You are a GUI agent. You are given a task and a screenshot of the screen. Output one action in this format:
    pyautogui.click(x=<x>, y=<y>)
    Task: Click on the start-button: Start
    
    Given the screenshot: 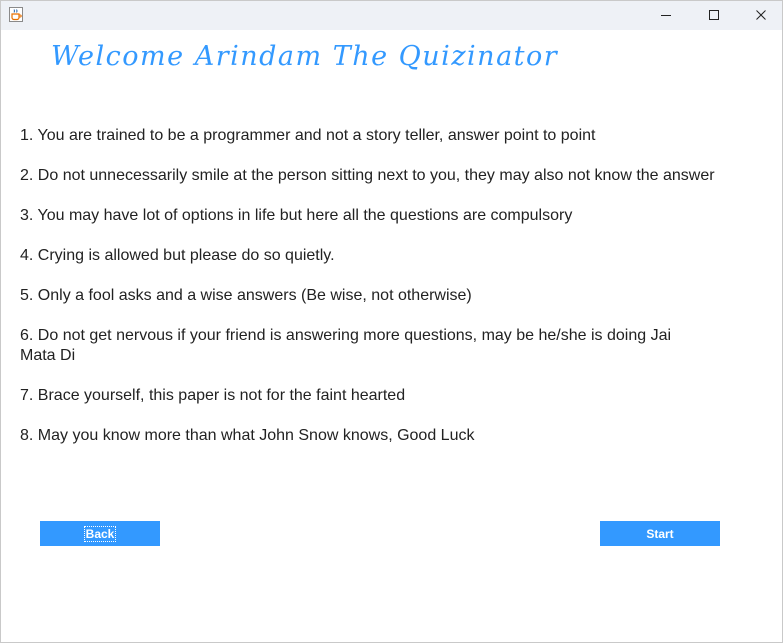 What is the action you would take?
    pyautogui.click(x=660, y=533)
    